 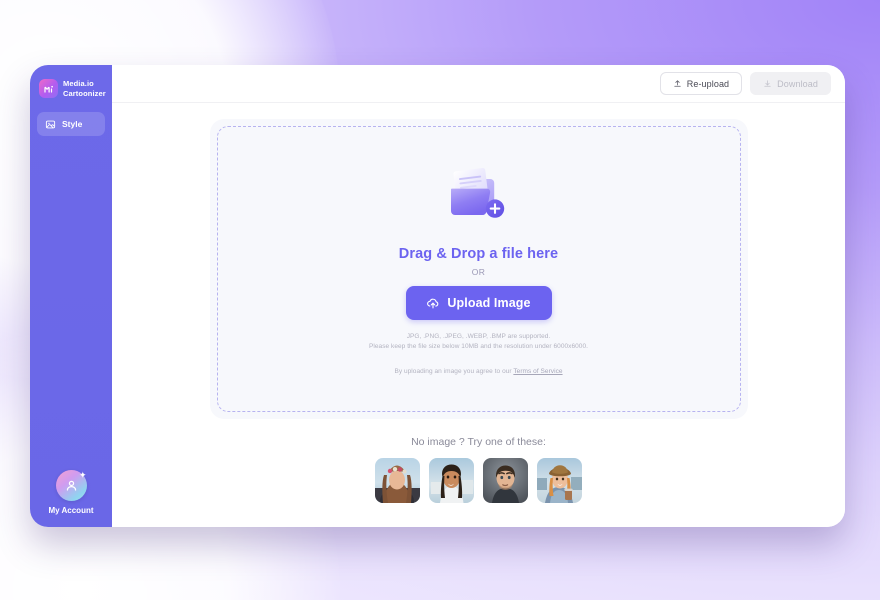 I want to click on account-label: My Account, so click(x=71, y=510).